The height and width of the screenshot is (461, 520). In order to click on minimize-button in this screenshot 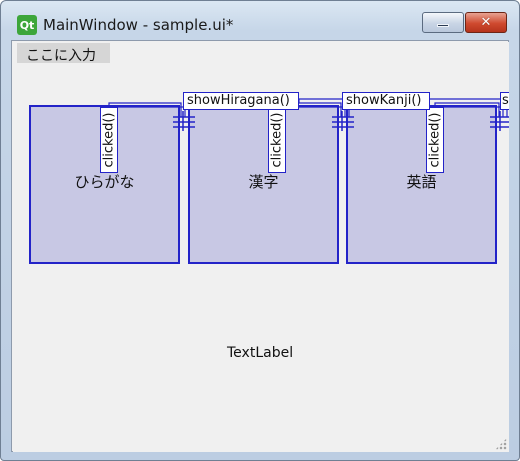, I will do `click(443, 22)`.